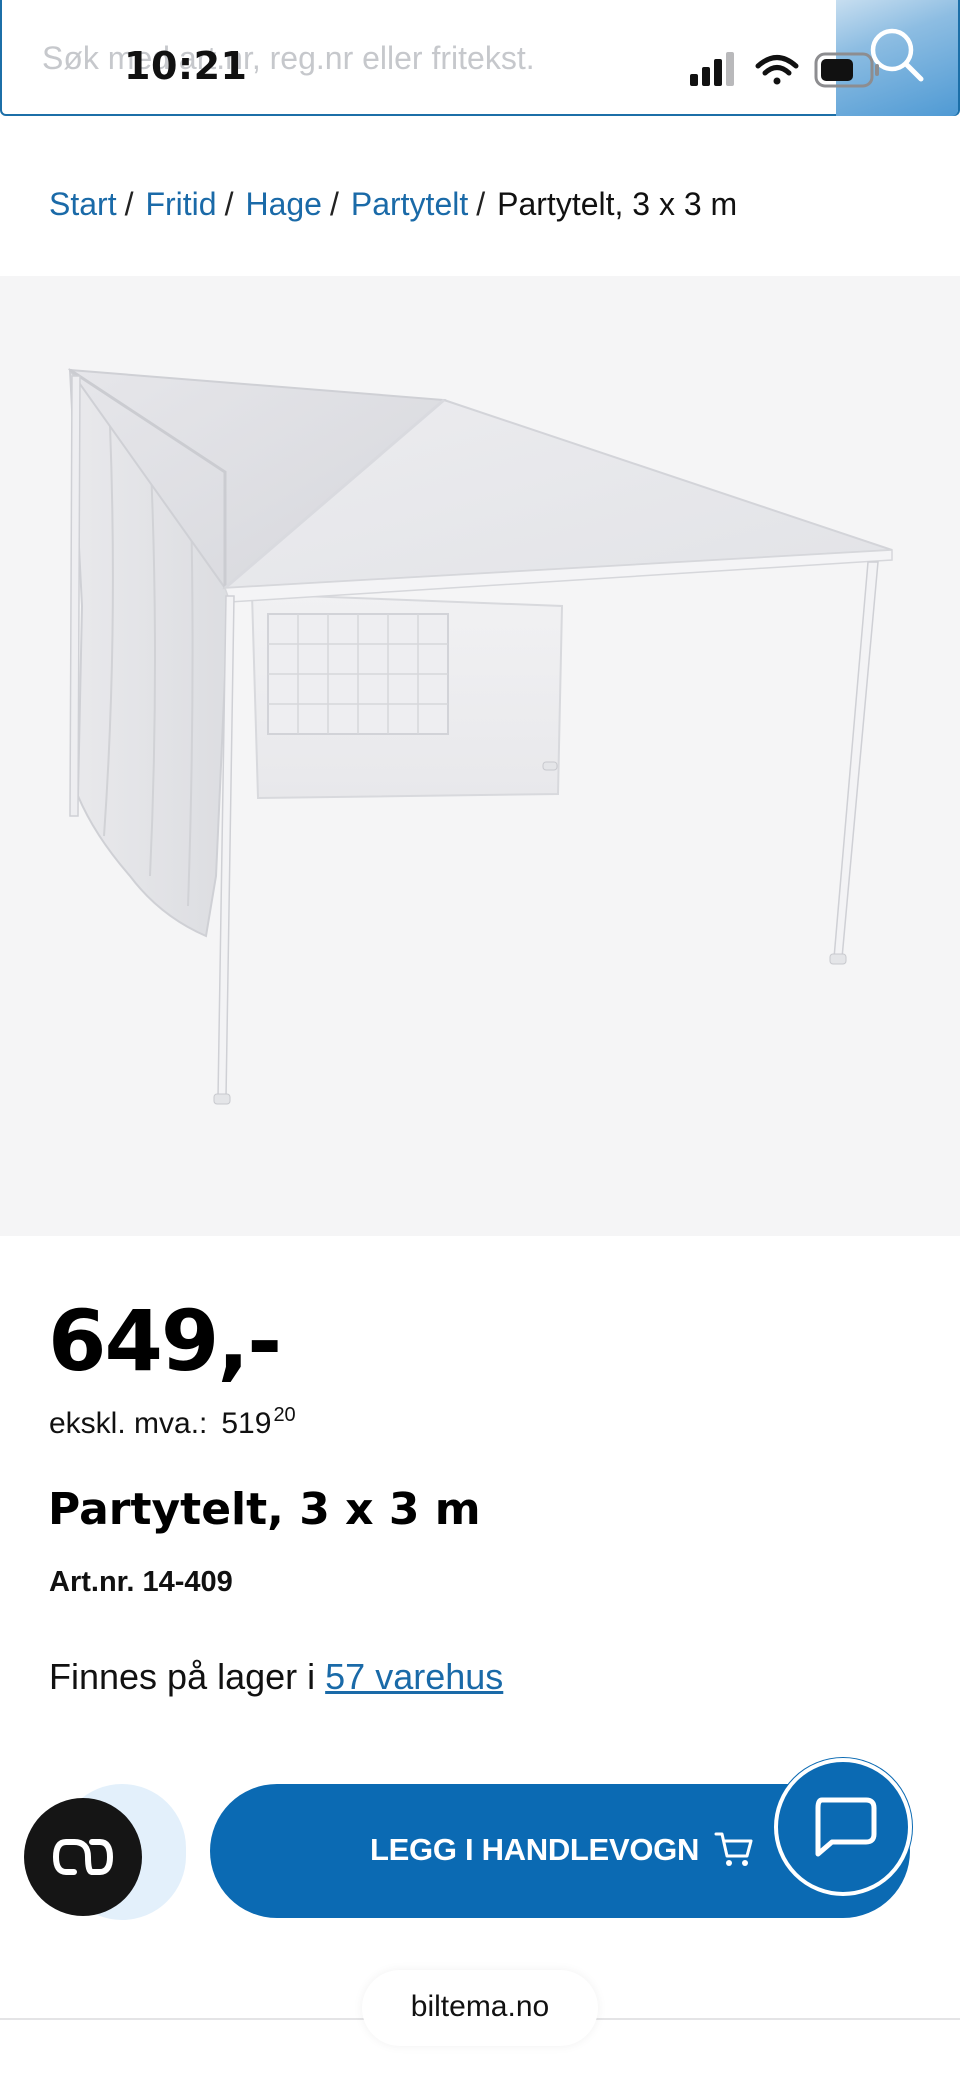 Image resolution: width=960 pixels, height=2081 pixels. Describe the element at coordinates (165, 1341) in the screenshot. I see `product-price: 649,-` at that location.